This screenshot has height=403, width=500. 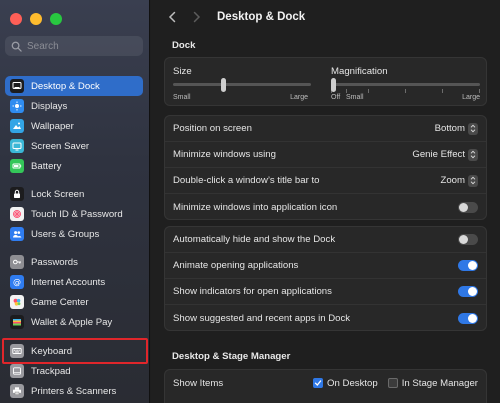 I want to click on page-title: Desktop & Dock, so click(x=261, y=17).